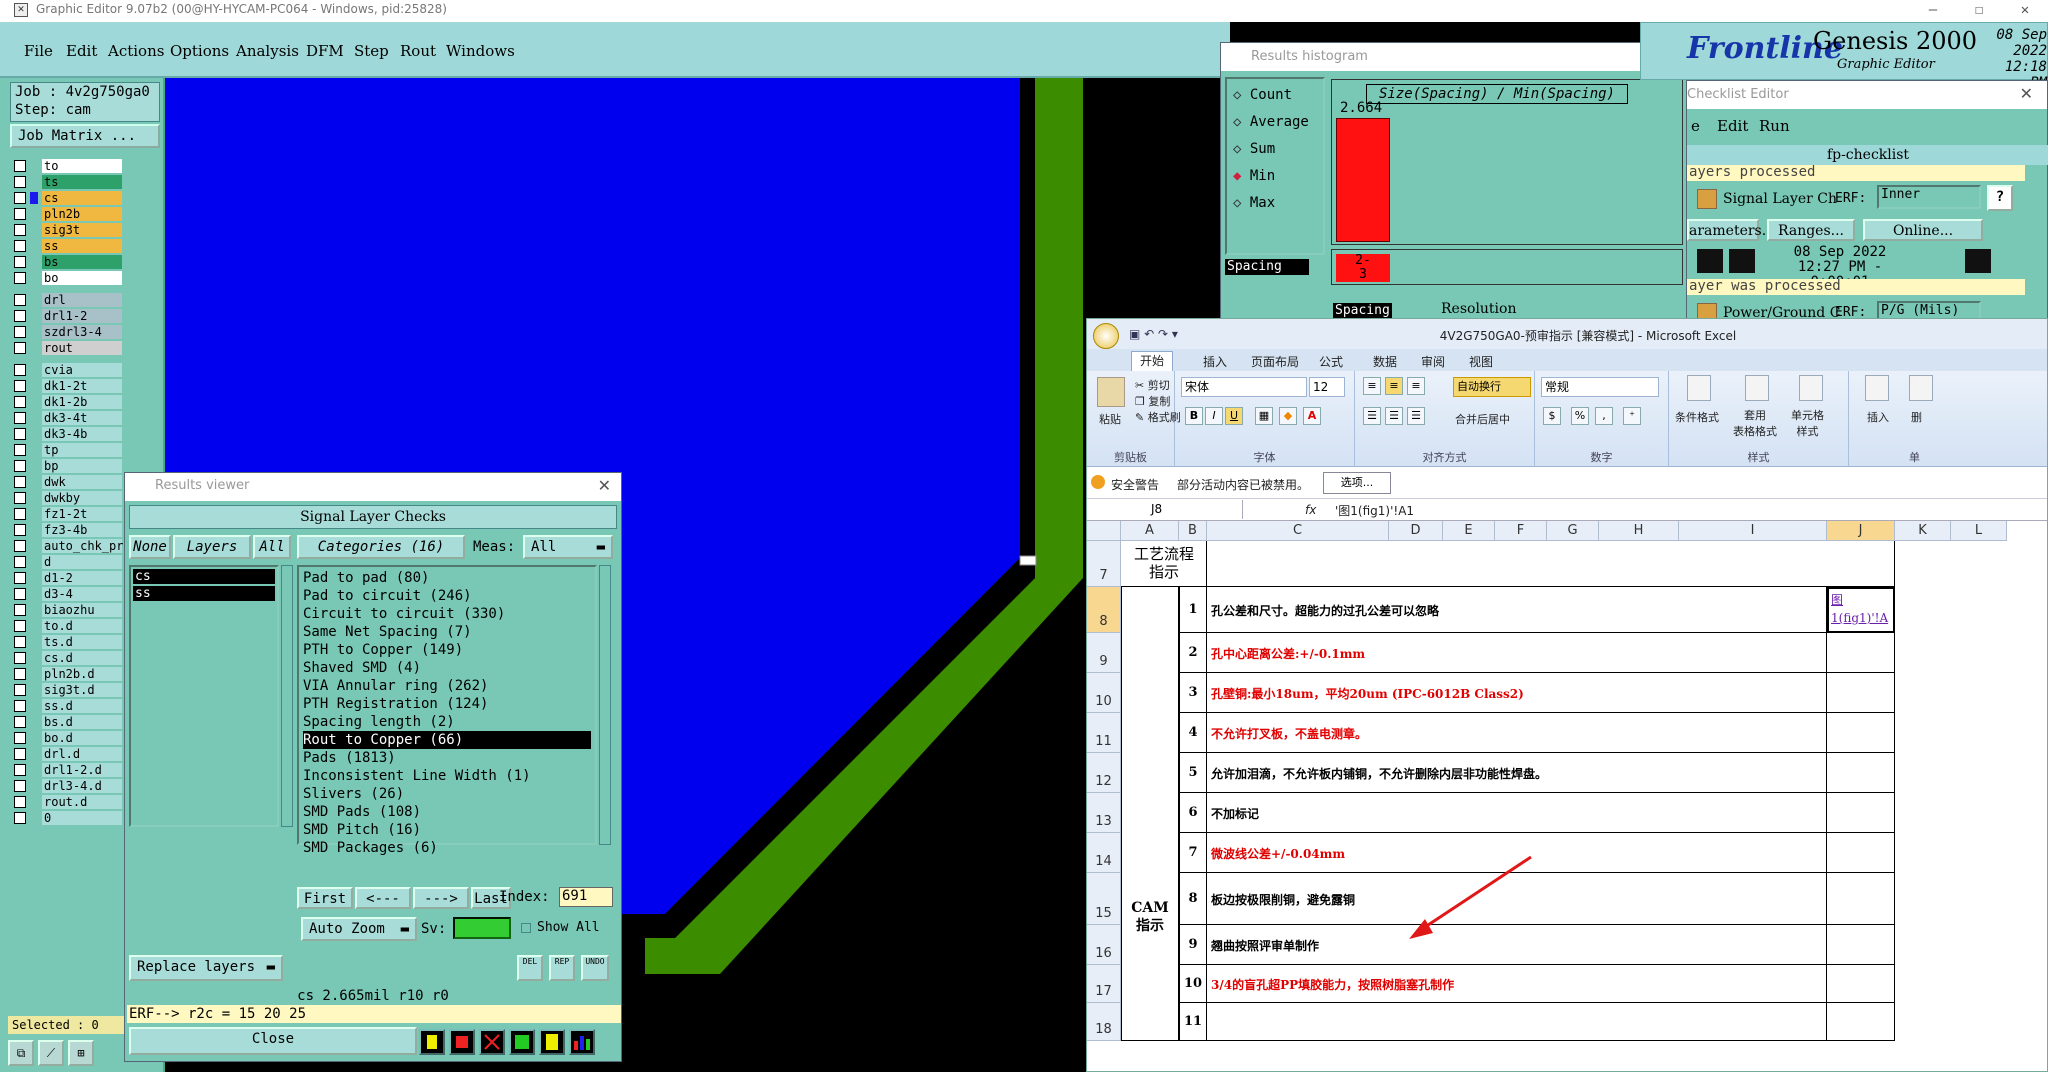 The width and height of the screenshot is (2048, 1072). Describe the element at coordinates (1517, 733) in the screenshot. I see `table-row: 不允许打叉板，不盖电测章。` at that location.